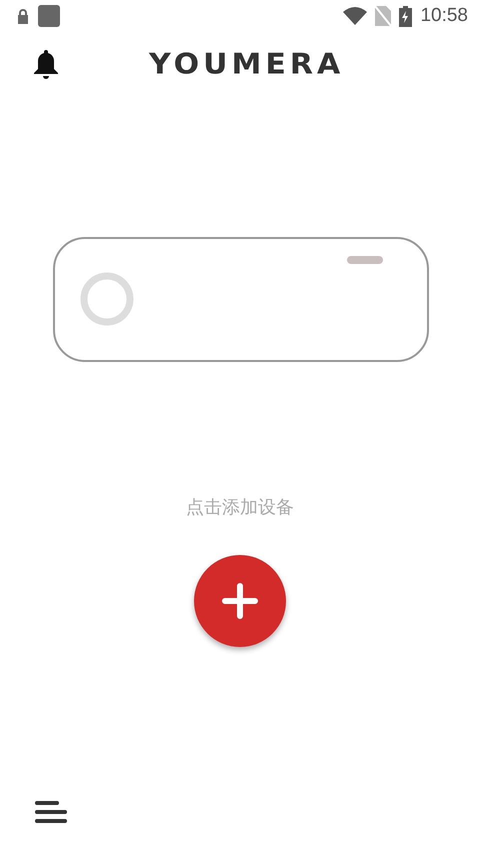 This screenshot has height=853, width=480. What do you see at coordinates (444, 16) in the screenshot?
I see `status-time: 10:58` at bounding box center [444, 16].